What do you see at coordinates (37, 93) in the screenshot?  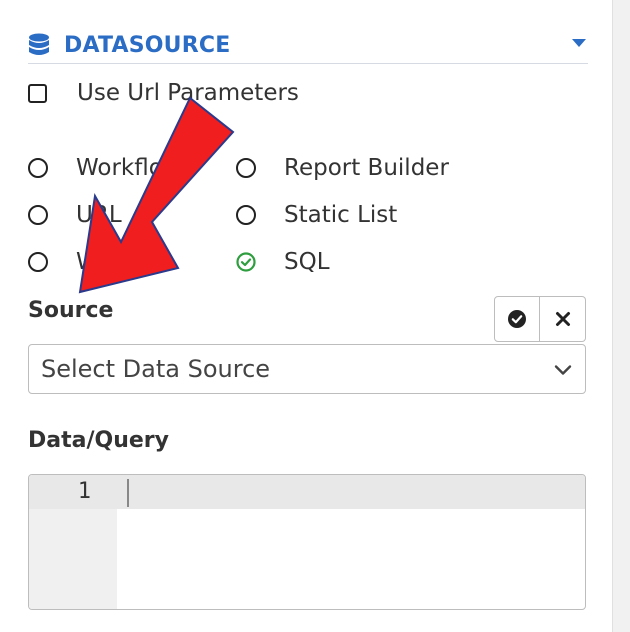 I see `use-url-parameters-checkbox` at bounding box center [37, 93].